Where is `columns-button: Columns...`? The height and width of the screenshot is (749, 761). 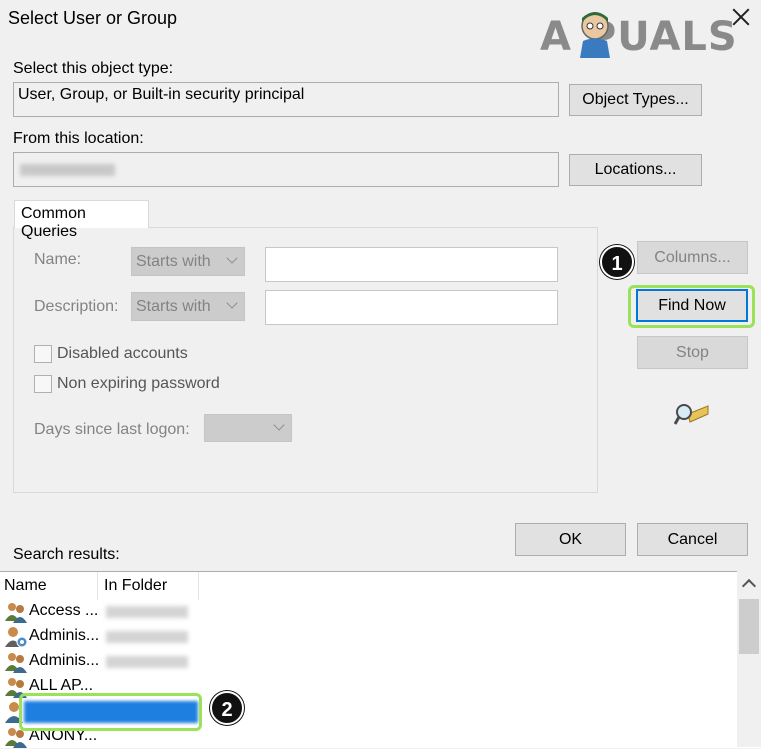
columns-button: Columns... is located at coordinates (692, 257).